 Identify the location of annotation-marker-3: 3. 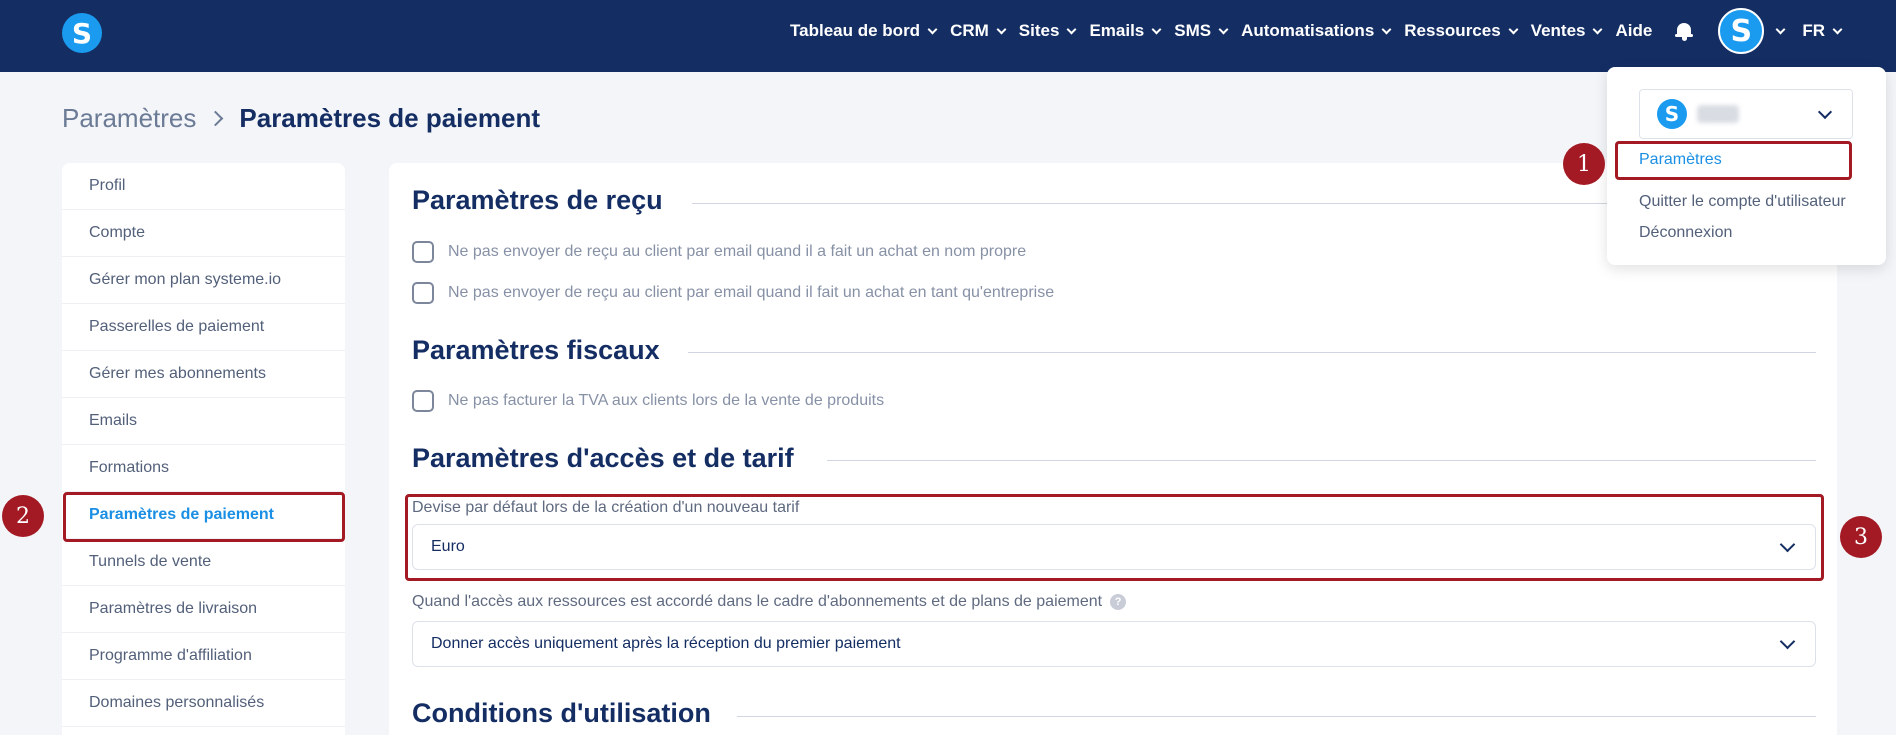
(1861, 537).